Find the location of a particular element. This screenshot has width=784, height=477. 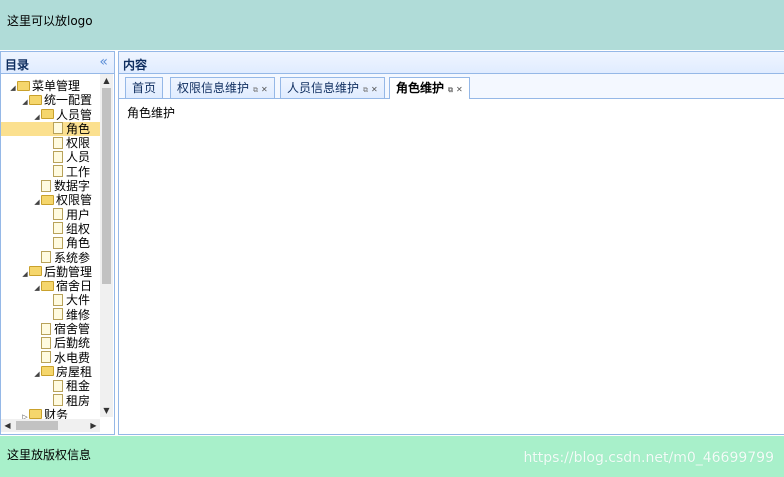

tree-node-label: 维修 is located at coordinates (78, 314).